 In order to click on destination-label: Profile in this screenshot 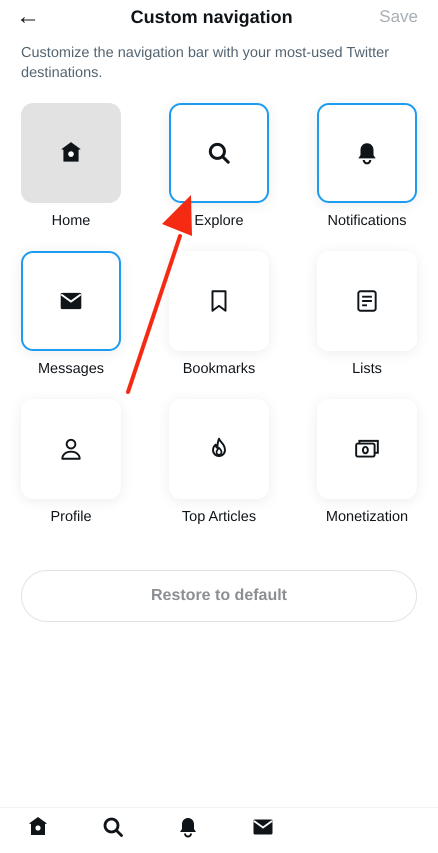, I will do `click(71, 517)`.